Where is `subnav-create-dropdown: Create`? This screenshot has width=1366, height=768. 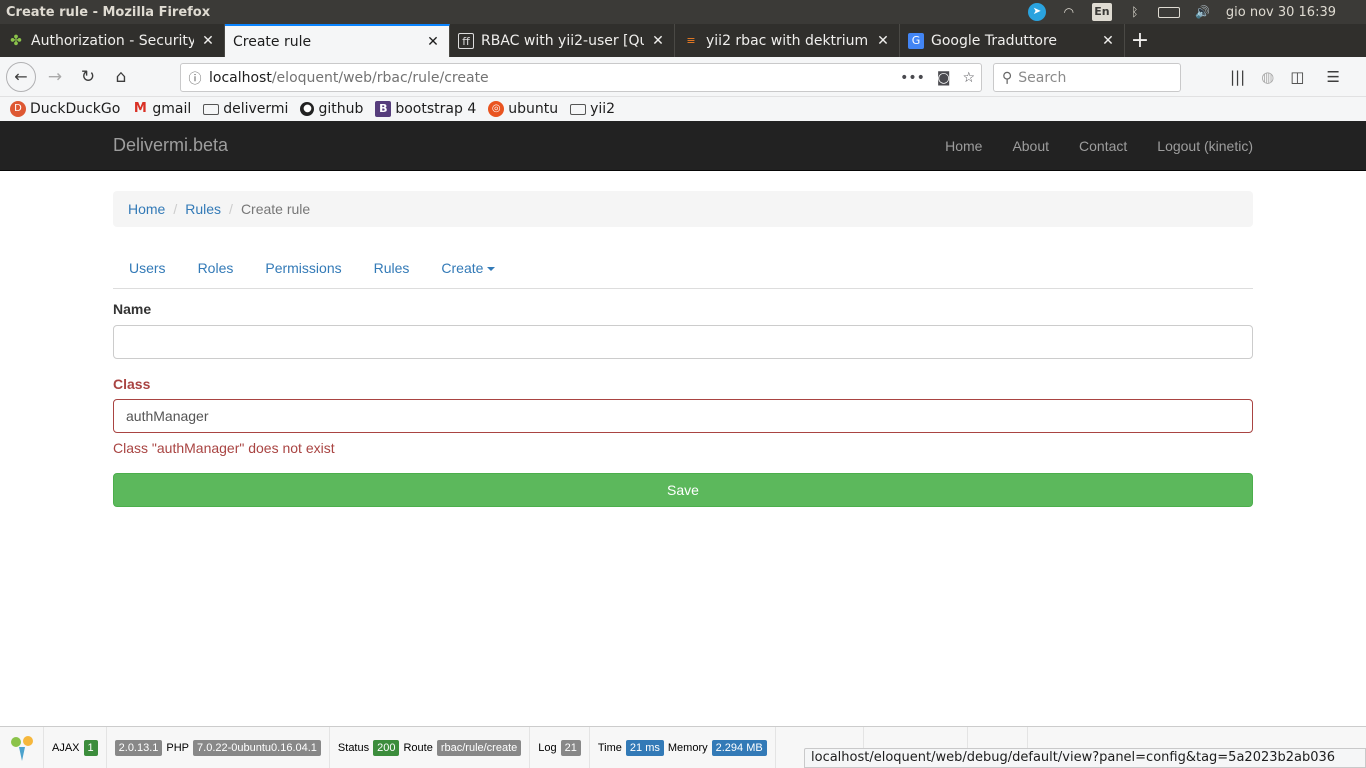 subnav-create-dropdown: Create is located at coordinates (468, 268).